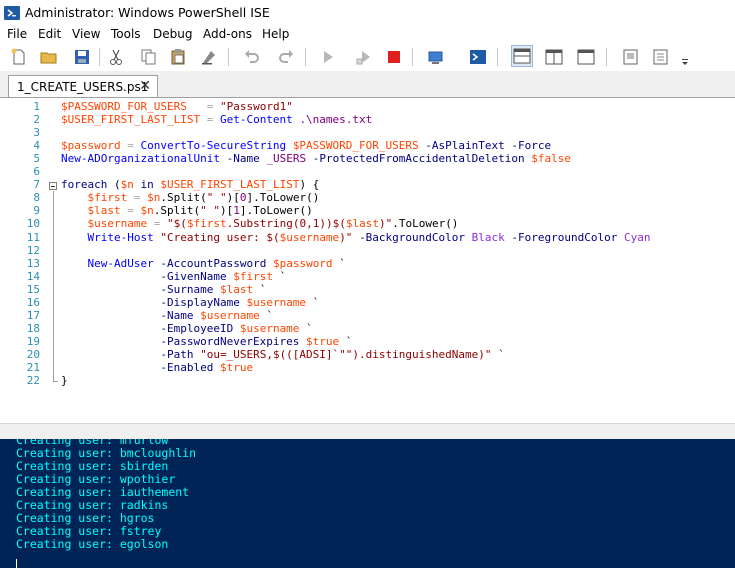  Describe the element at coordinates (55, 381) in the screenshot. I see `fold-guide-end` at that location.